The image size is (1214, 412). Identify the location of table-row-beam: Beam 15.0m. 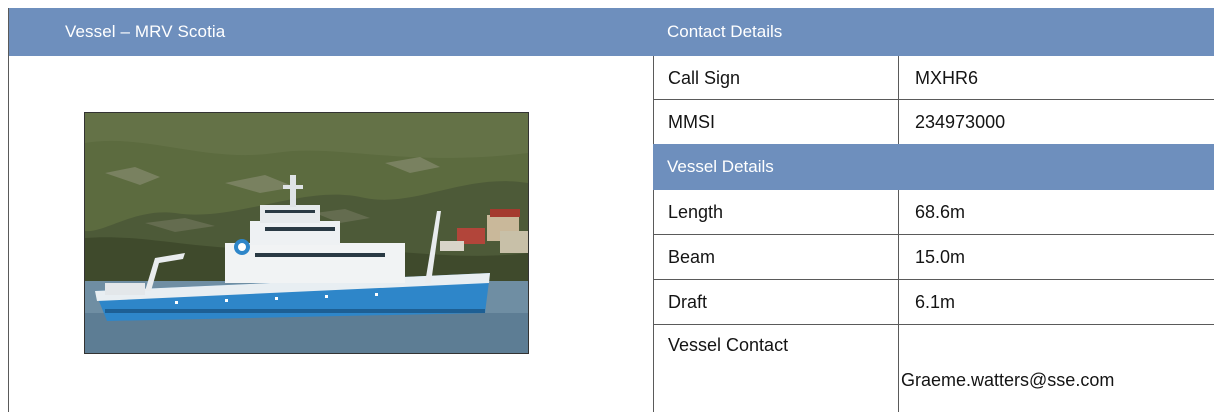
(933, 257).